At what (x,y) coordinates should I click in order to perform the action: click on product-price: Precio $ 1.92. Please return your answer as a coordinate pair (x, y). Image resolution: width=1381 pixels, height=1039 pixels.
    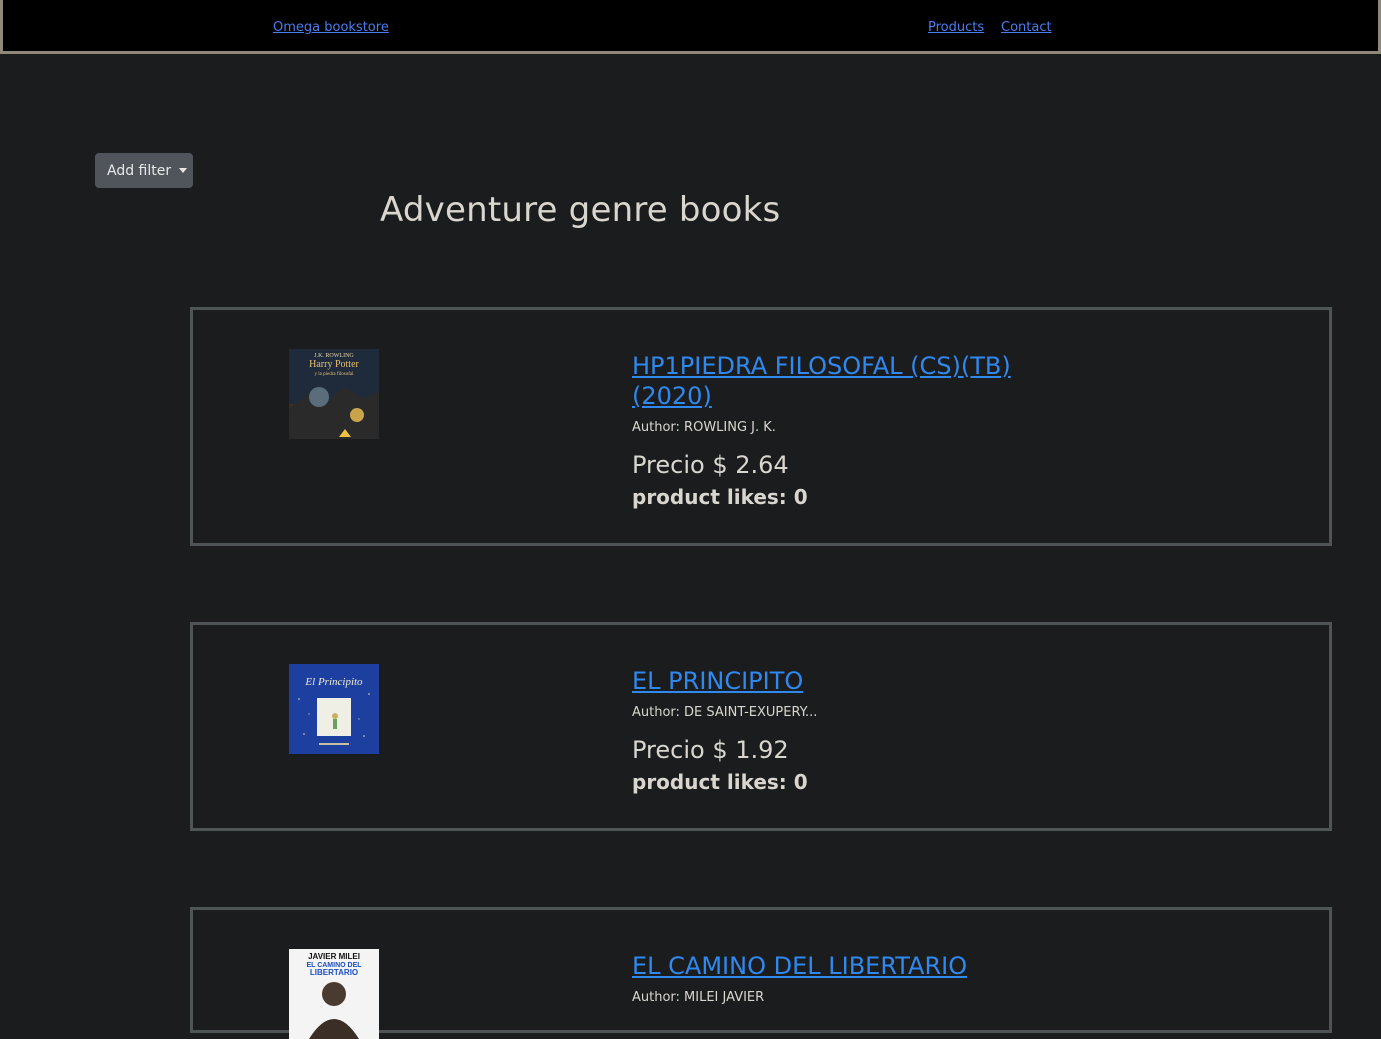
    Looking at the image, I should click on (710, 750).